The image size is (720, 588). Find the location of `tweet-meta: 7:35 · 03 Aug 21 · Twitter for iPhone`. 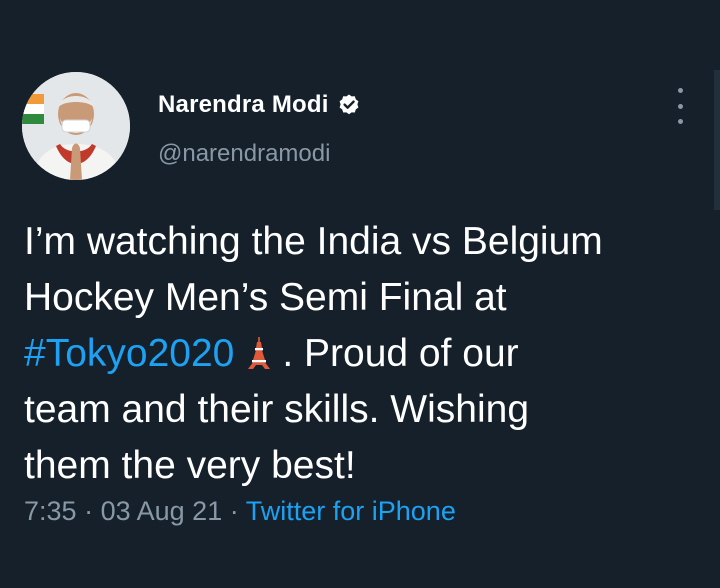

tweet-meta: 7:35 · 03 Aug 21 · Twitter for iPhone is located at coordinates (240, 511).